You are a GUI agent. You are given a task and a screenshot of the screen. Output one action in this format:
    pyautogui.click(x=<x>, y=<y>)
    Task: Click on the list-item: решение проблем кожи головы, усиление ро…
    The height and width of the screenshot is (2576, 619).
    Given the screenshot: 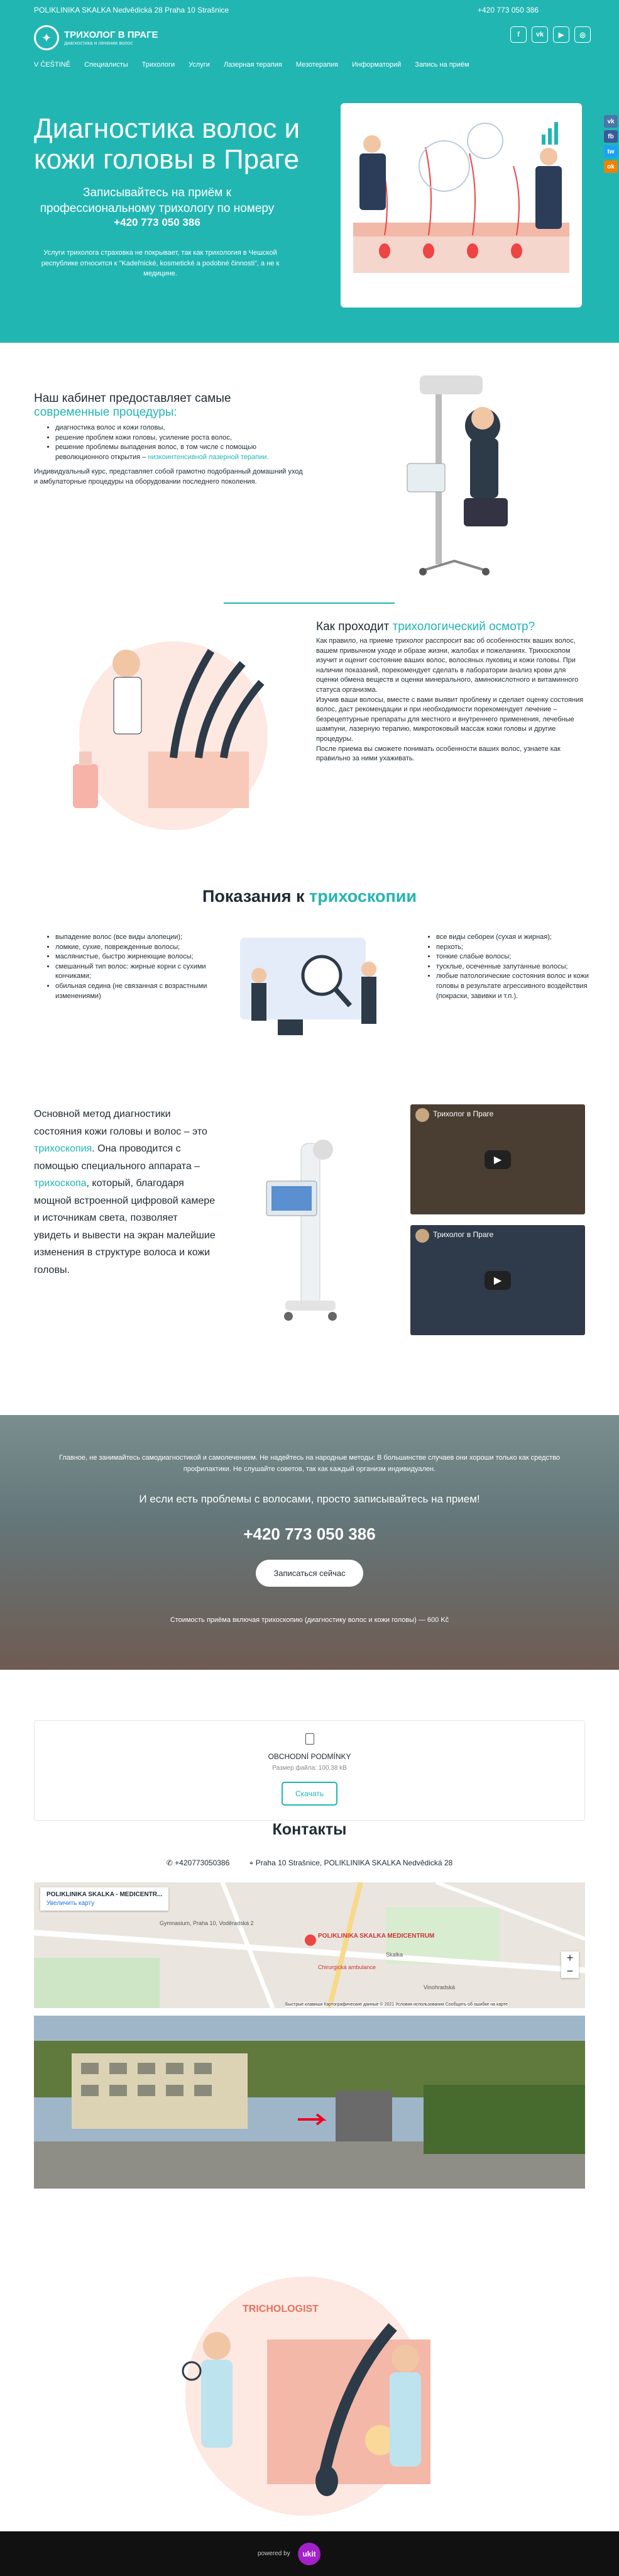 What is the action you would take?
    pyautogui.click(x=180, y=438)
    